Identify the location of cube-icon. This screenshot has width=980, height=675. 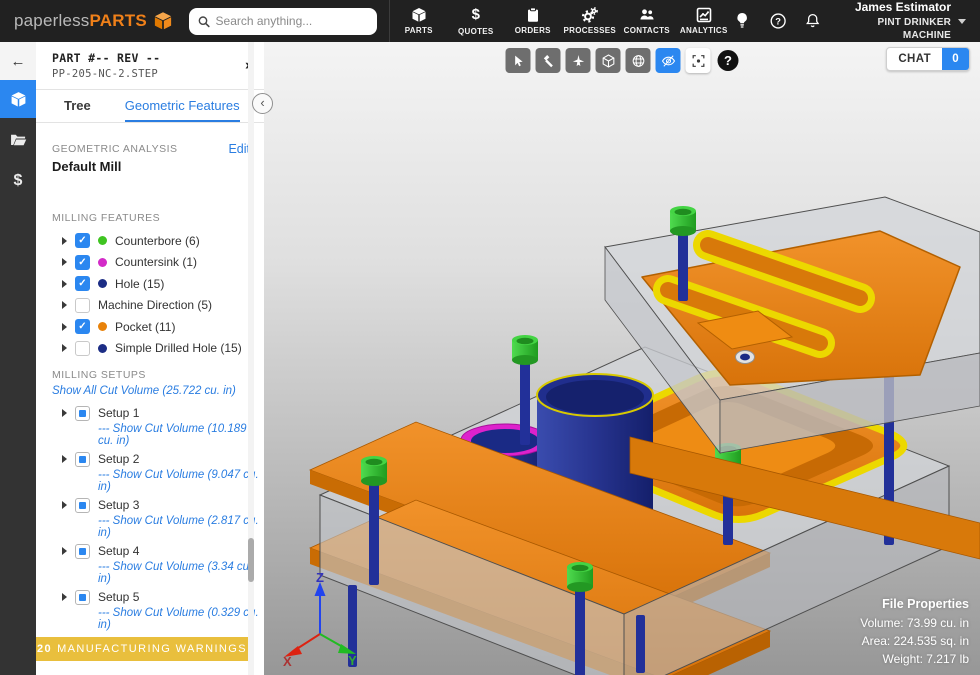
(419, 15).